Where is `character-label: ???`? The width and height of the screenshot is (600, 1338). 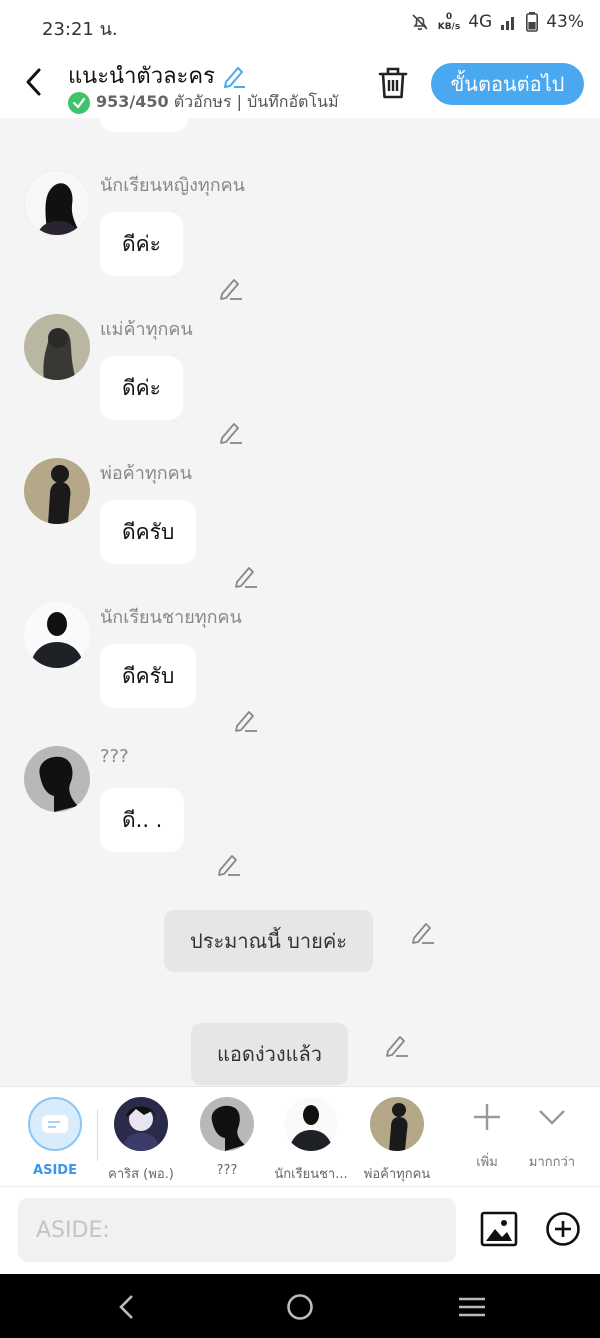 character-label: ??? is located at coordinates (227, 1170).